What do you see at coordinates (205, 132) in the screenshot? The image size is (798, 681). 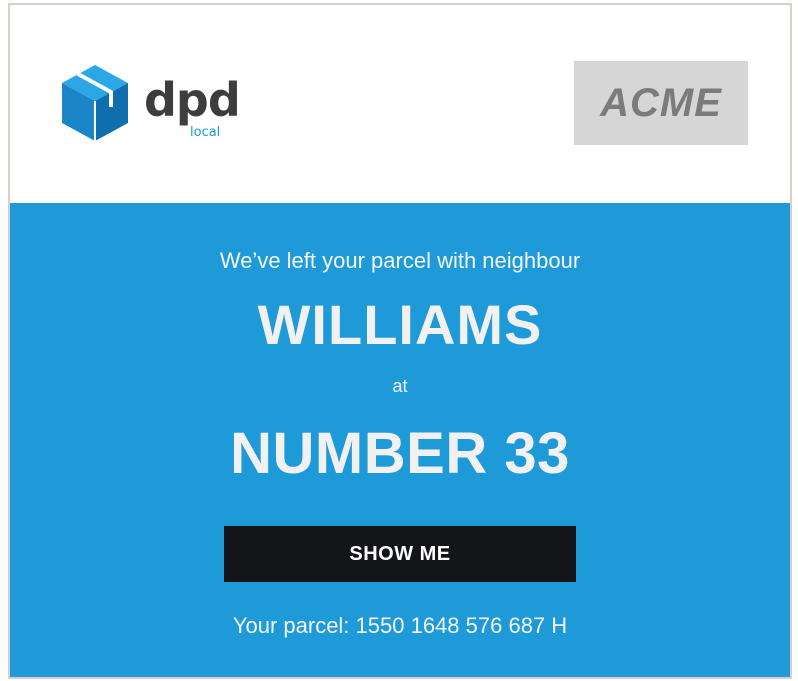 I see `dpd-local-label: local` at bounding box center [205, 132].